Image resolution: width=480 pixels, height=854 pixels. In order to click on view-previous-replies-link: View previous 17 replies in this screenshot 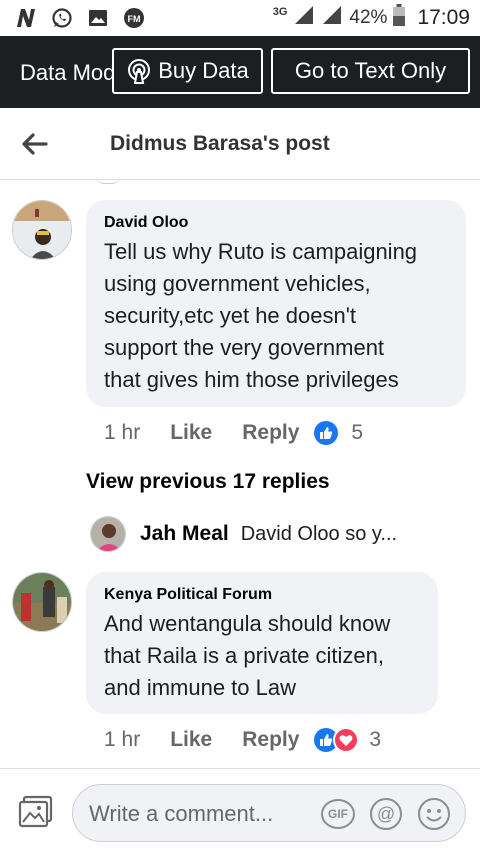, I will do `click(208, 482)`.